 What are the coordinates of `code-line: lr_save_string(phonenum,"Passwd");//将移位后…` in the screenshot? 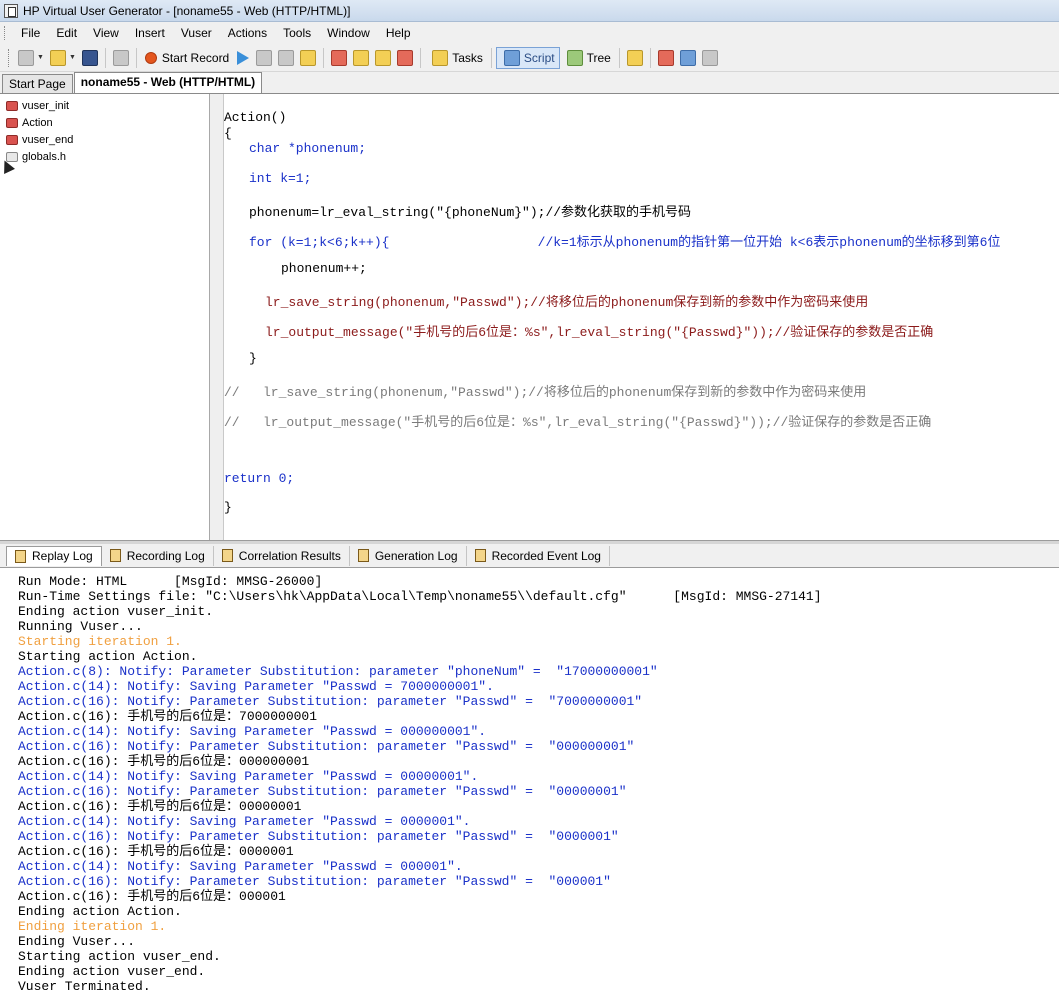 It's located at (567, 302).